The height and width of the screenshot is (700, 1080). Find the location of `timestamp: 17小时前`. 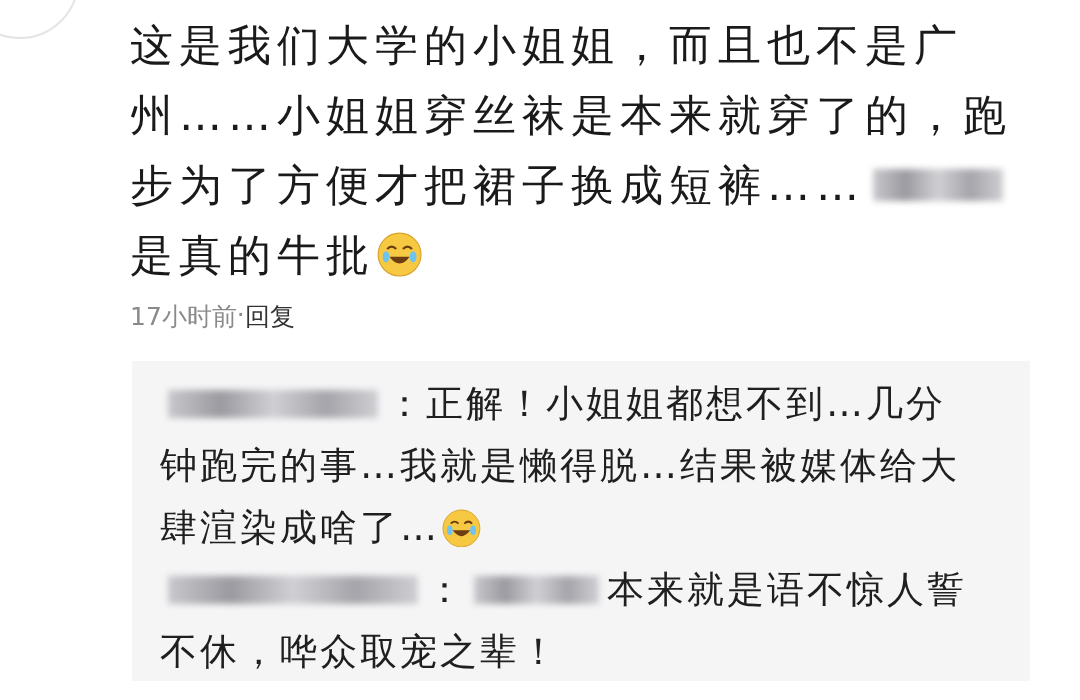

timestamp: 17小时前 is located at coordinates (183, 317).